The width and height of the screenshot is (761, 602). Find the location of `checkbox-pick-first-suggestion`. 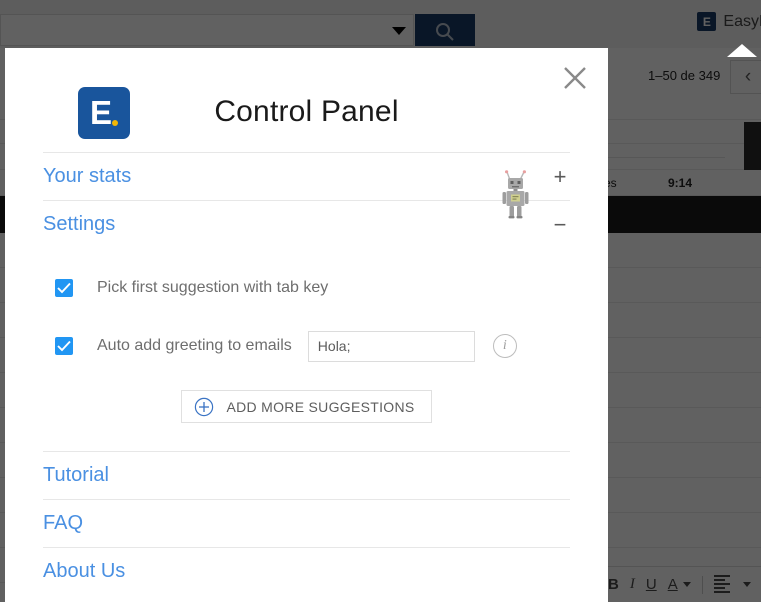

checkbox-pick-first-suggestion is located at coordinates (64, 288).